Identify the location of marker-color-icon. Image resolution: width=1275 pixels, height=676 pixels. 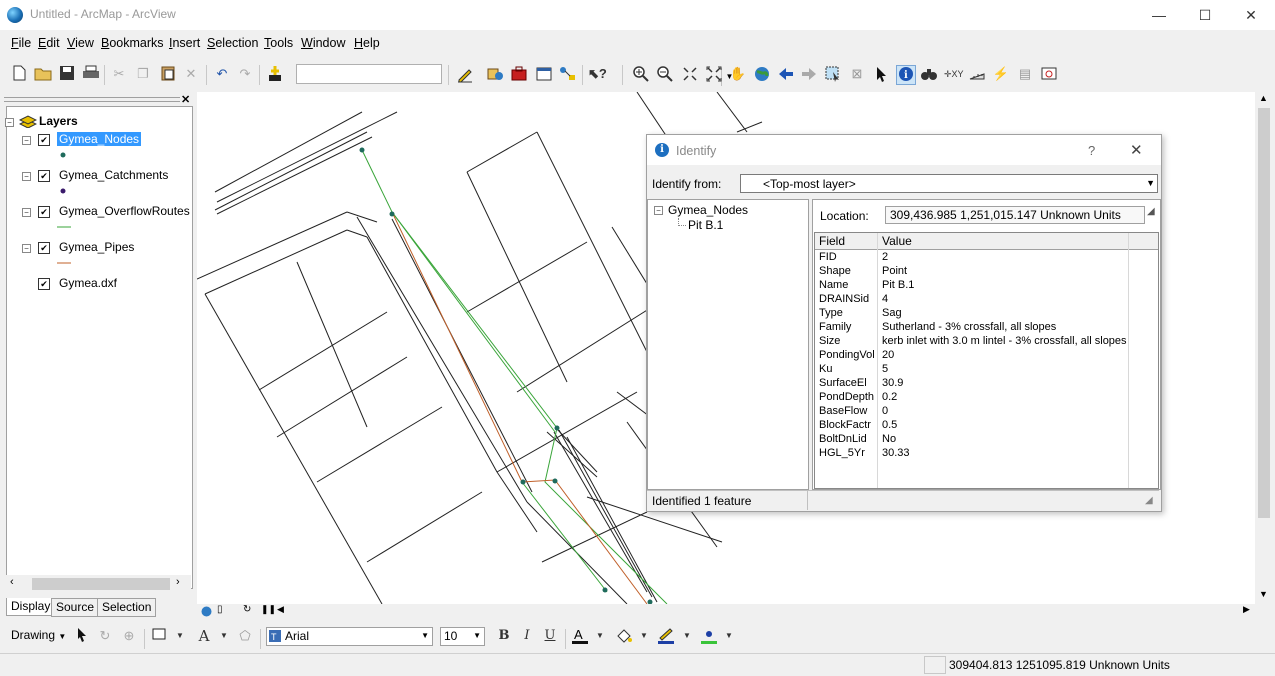
(709, 636).